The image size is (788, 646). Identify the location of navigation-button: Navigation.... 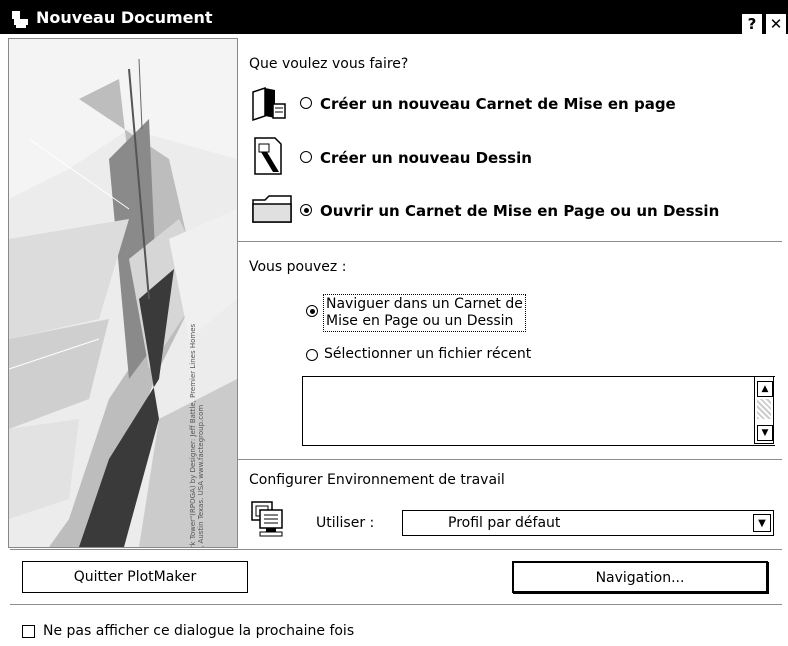
(640, 577).